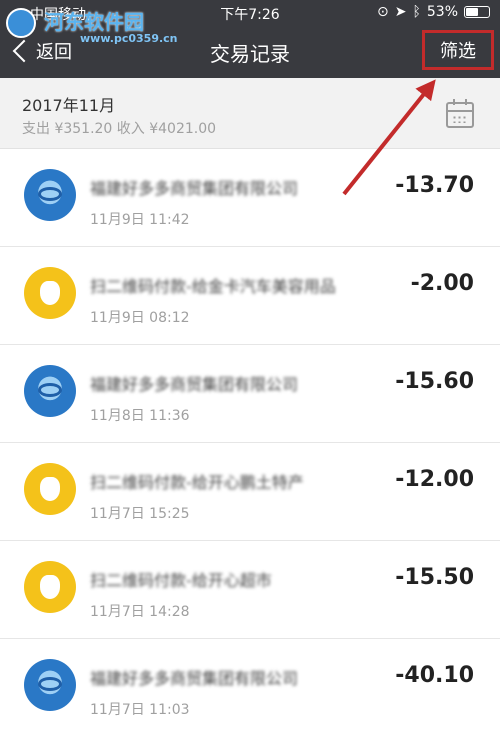  Describe the element at coordinates (458, 50) in the screenshot. I see `filter-button: 筛选` at that location.